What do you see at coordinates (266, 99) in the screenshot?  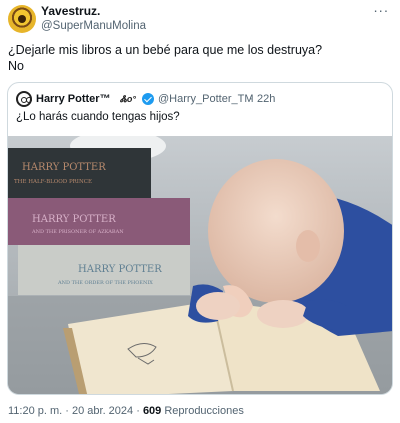 I see `quoted-time: 22h` at bounding box center [266, 99].